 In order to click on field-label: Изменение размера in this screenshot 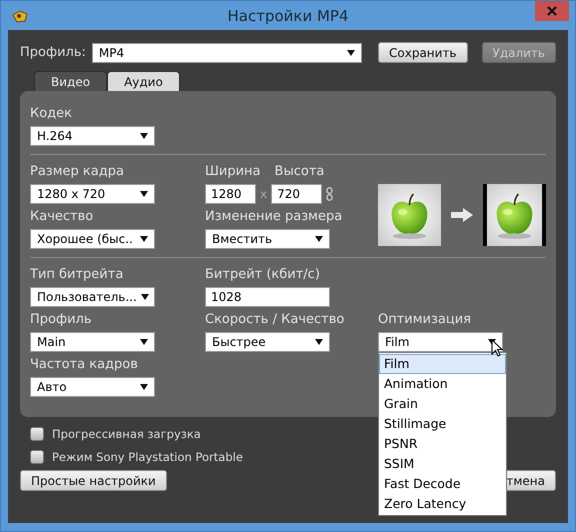, I will do `click(274, 216)`.